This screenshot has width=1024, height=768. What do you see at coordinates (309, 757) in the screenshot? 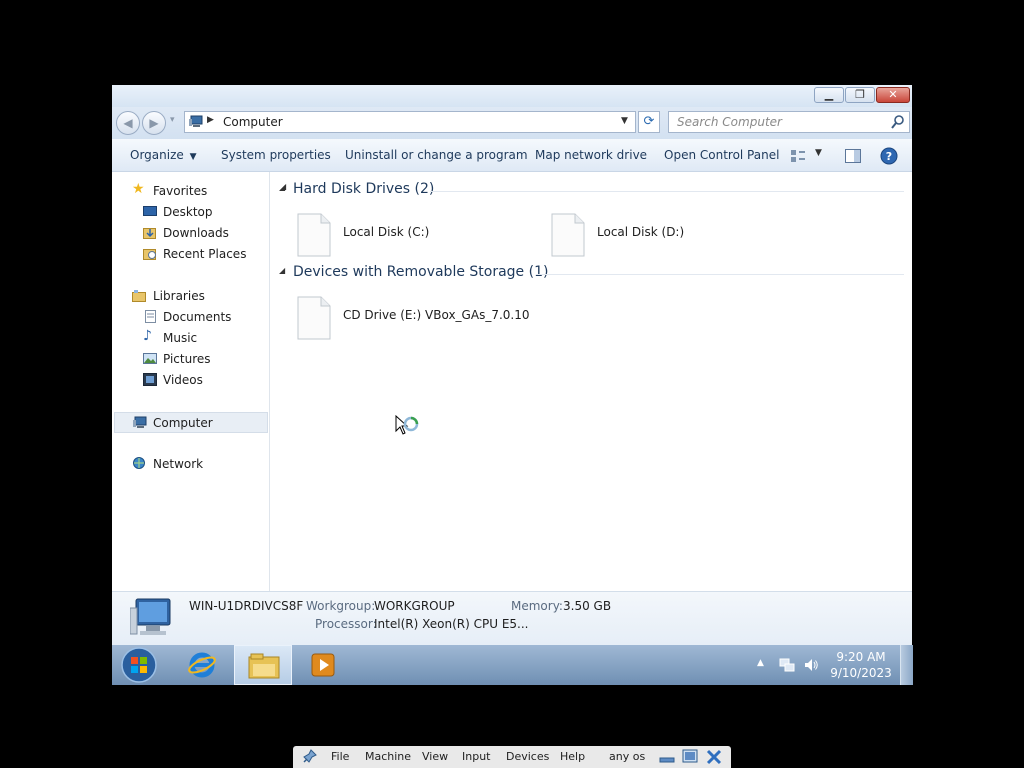
I see `pin-icon` at bounding box center [309, 757].